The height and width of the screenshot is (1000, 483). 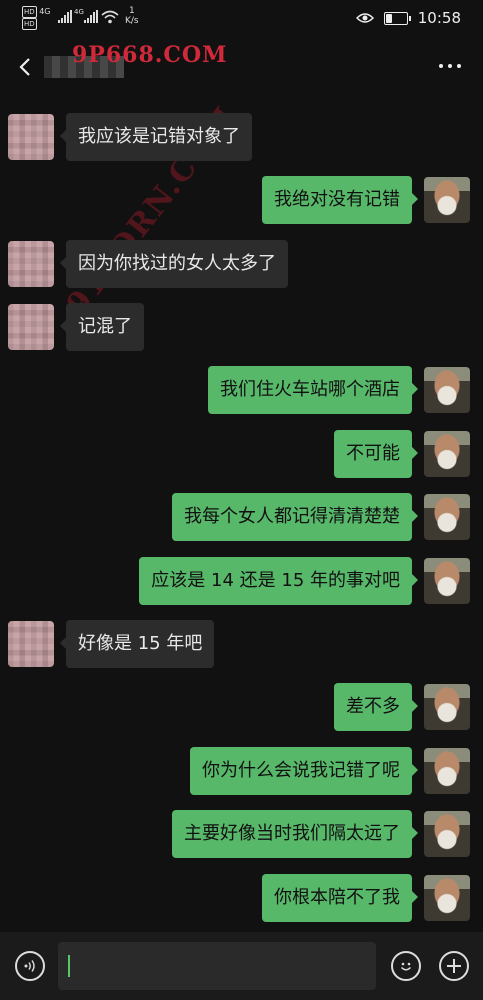 I want to click on message-received: 因为你找过的女人太多了, so click(x=148, y=264).